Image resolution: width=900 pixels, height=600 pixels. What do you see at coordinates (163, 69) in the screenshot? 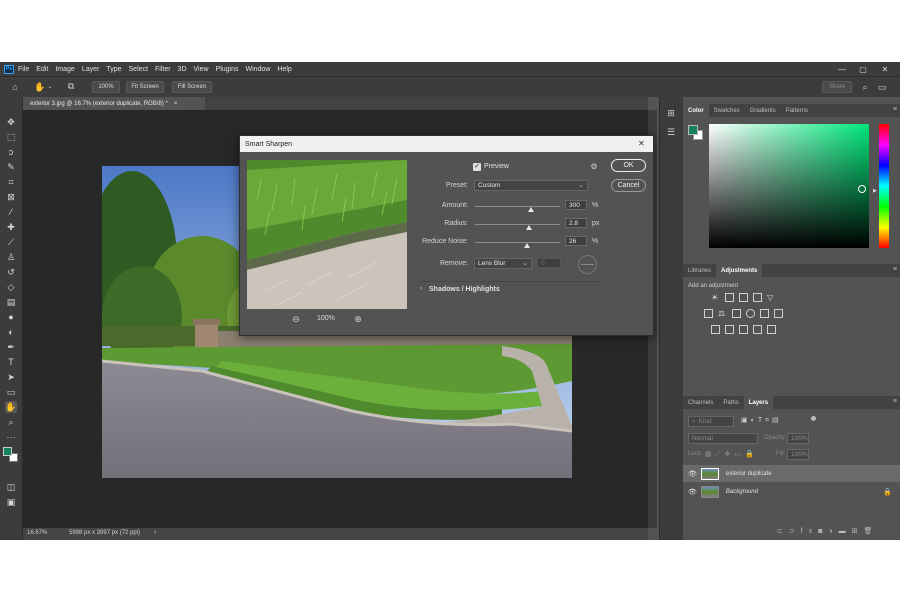
I see `menu-filter: Filter` at bounding box center [163, 69].